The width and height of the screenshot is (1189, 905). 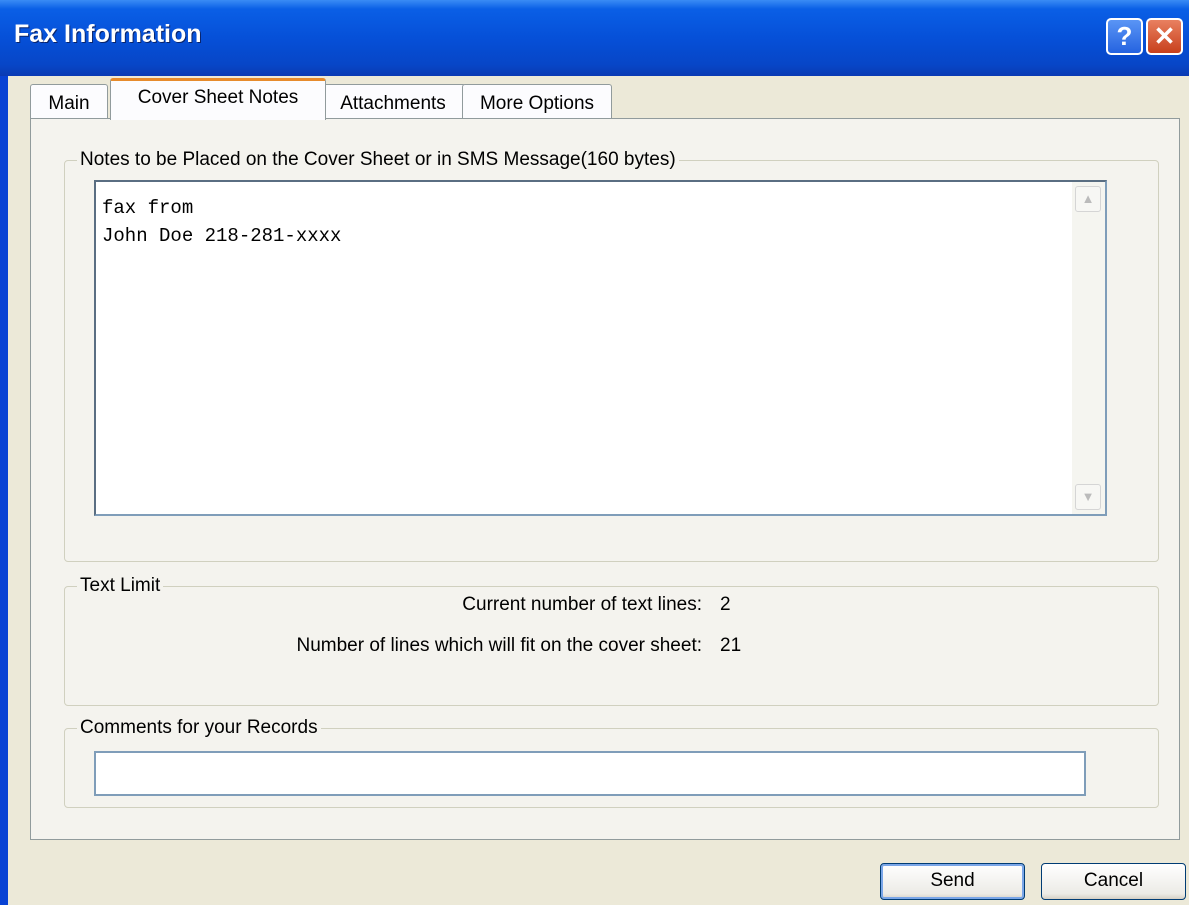 I want to click on notes-text: fax from John Doe 218-281-xxxx, so click(x=222, y=222).